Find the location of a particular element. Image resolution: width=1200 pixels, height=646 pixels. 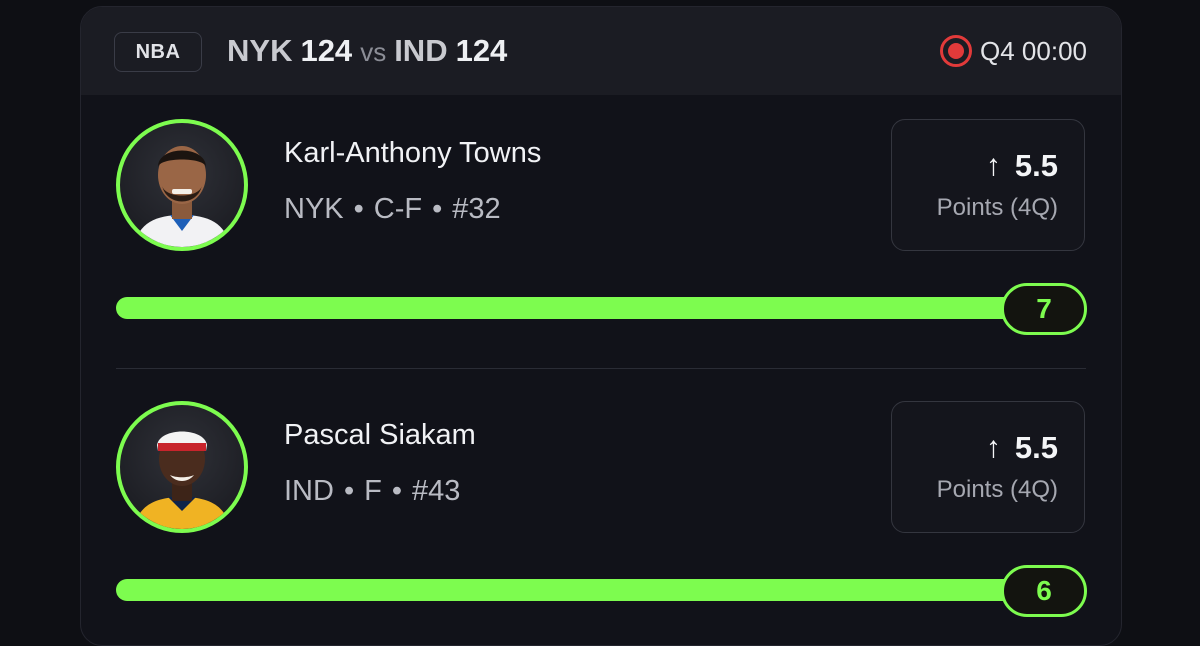

away-team: IND is located at coordinates (421, 50).